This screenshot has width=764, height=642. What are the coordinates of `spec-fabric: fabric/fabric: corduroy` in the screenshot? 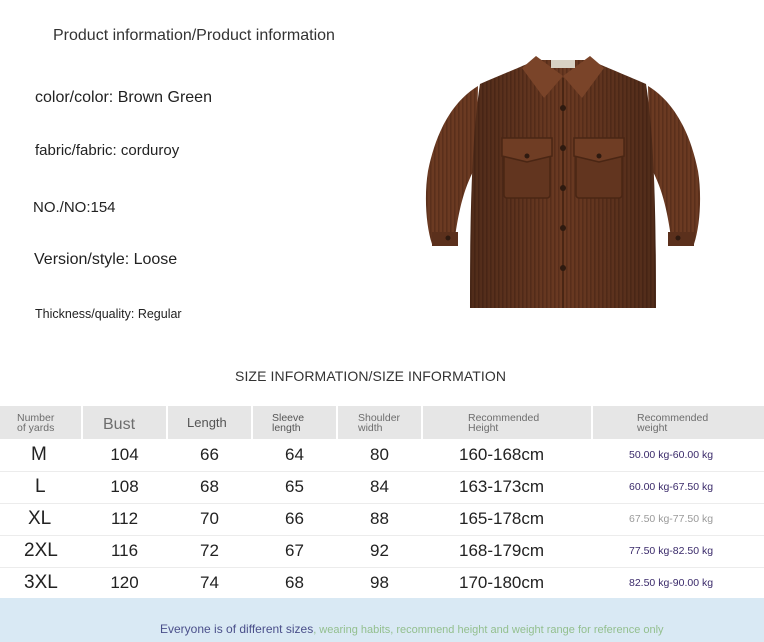 It's located at (107, 150).